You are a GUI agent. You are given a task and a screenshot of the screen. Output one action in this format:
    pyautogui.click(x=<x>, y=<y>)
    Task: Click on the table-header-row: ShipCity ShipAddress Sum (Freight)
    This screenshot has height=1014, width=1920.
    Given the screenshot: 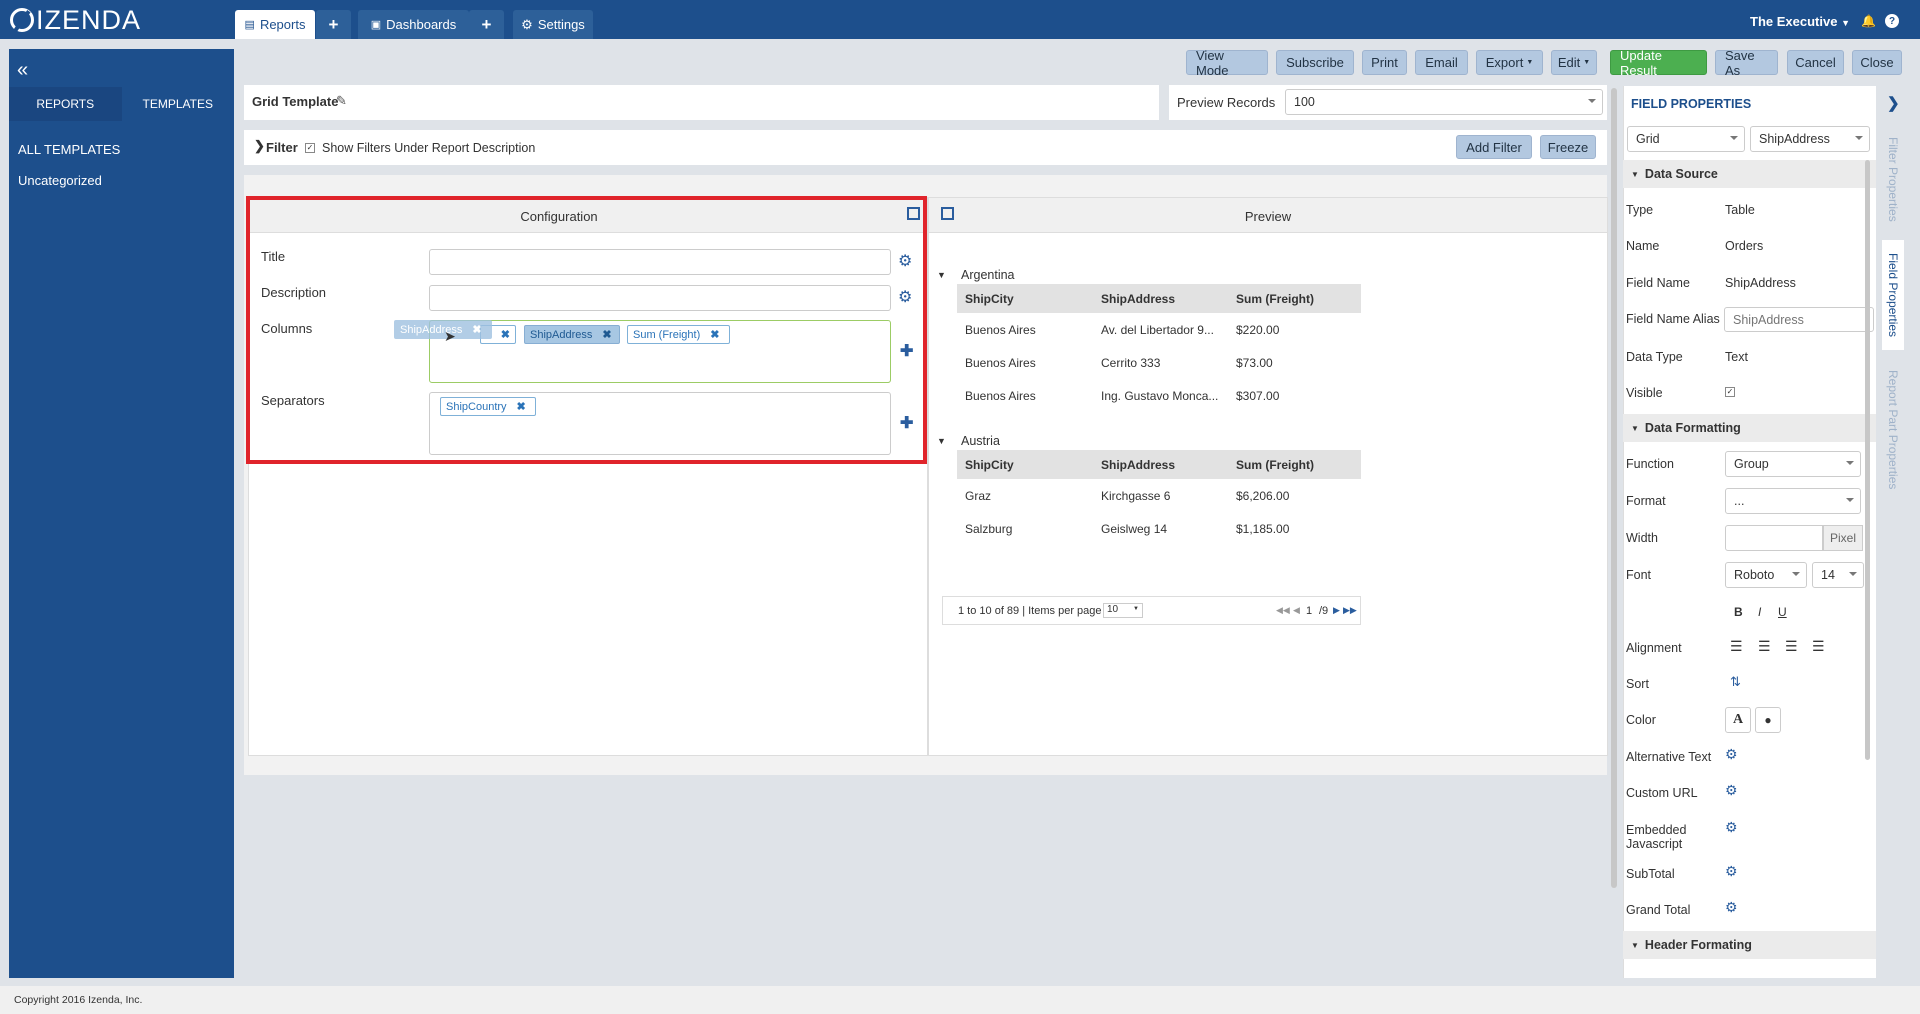 What is the action you would take?
    pyautogui.click(x=1159, y=464)
    